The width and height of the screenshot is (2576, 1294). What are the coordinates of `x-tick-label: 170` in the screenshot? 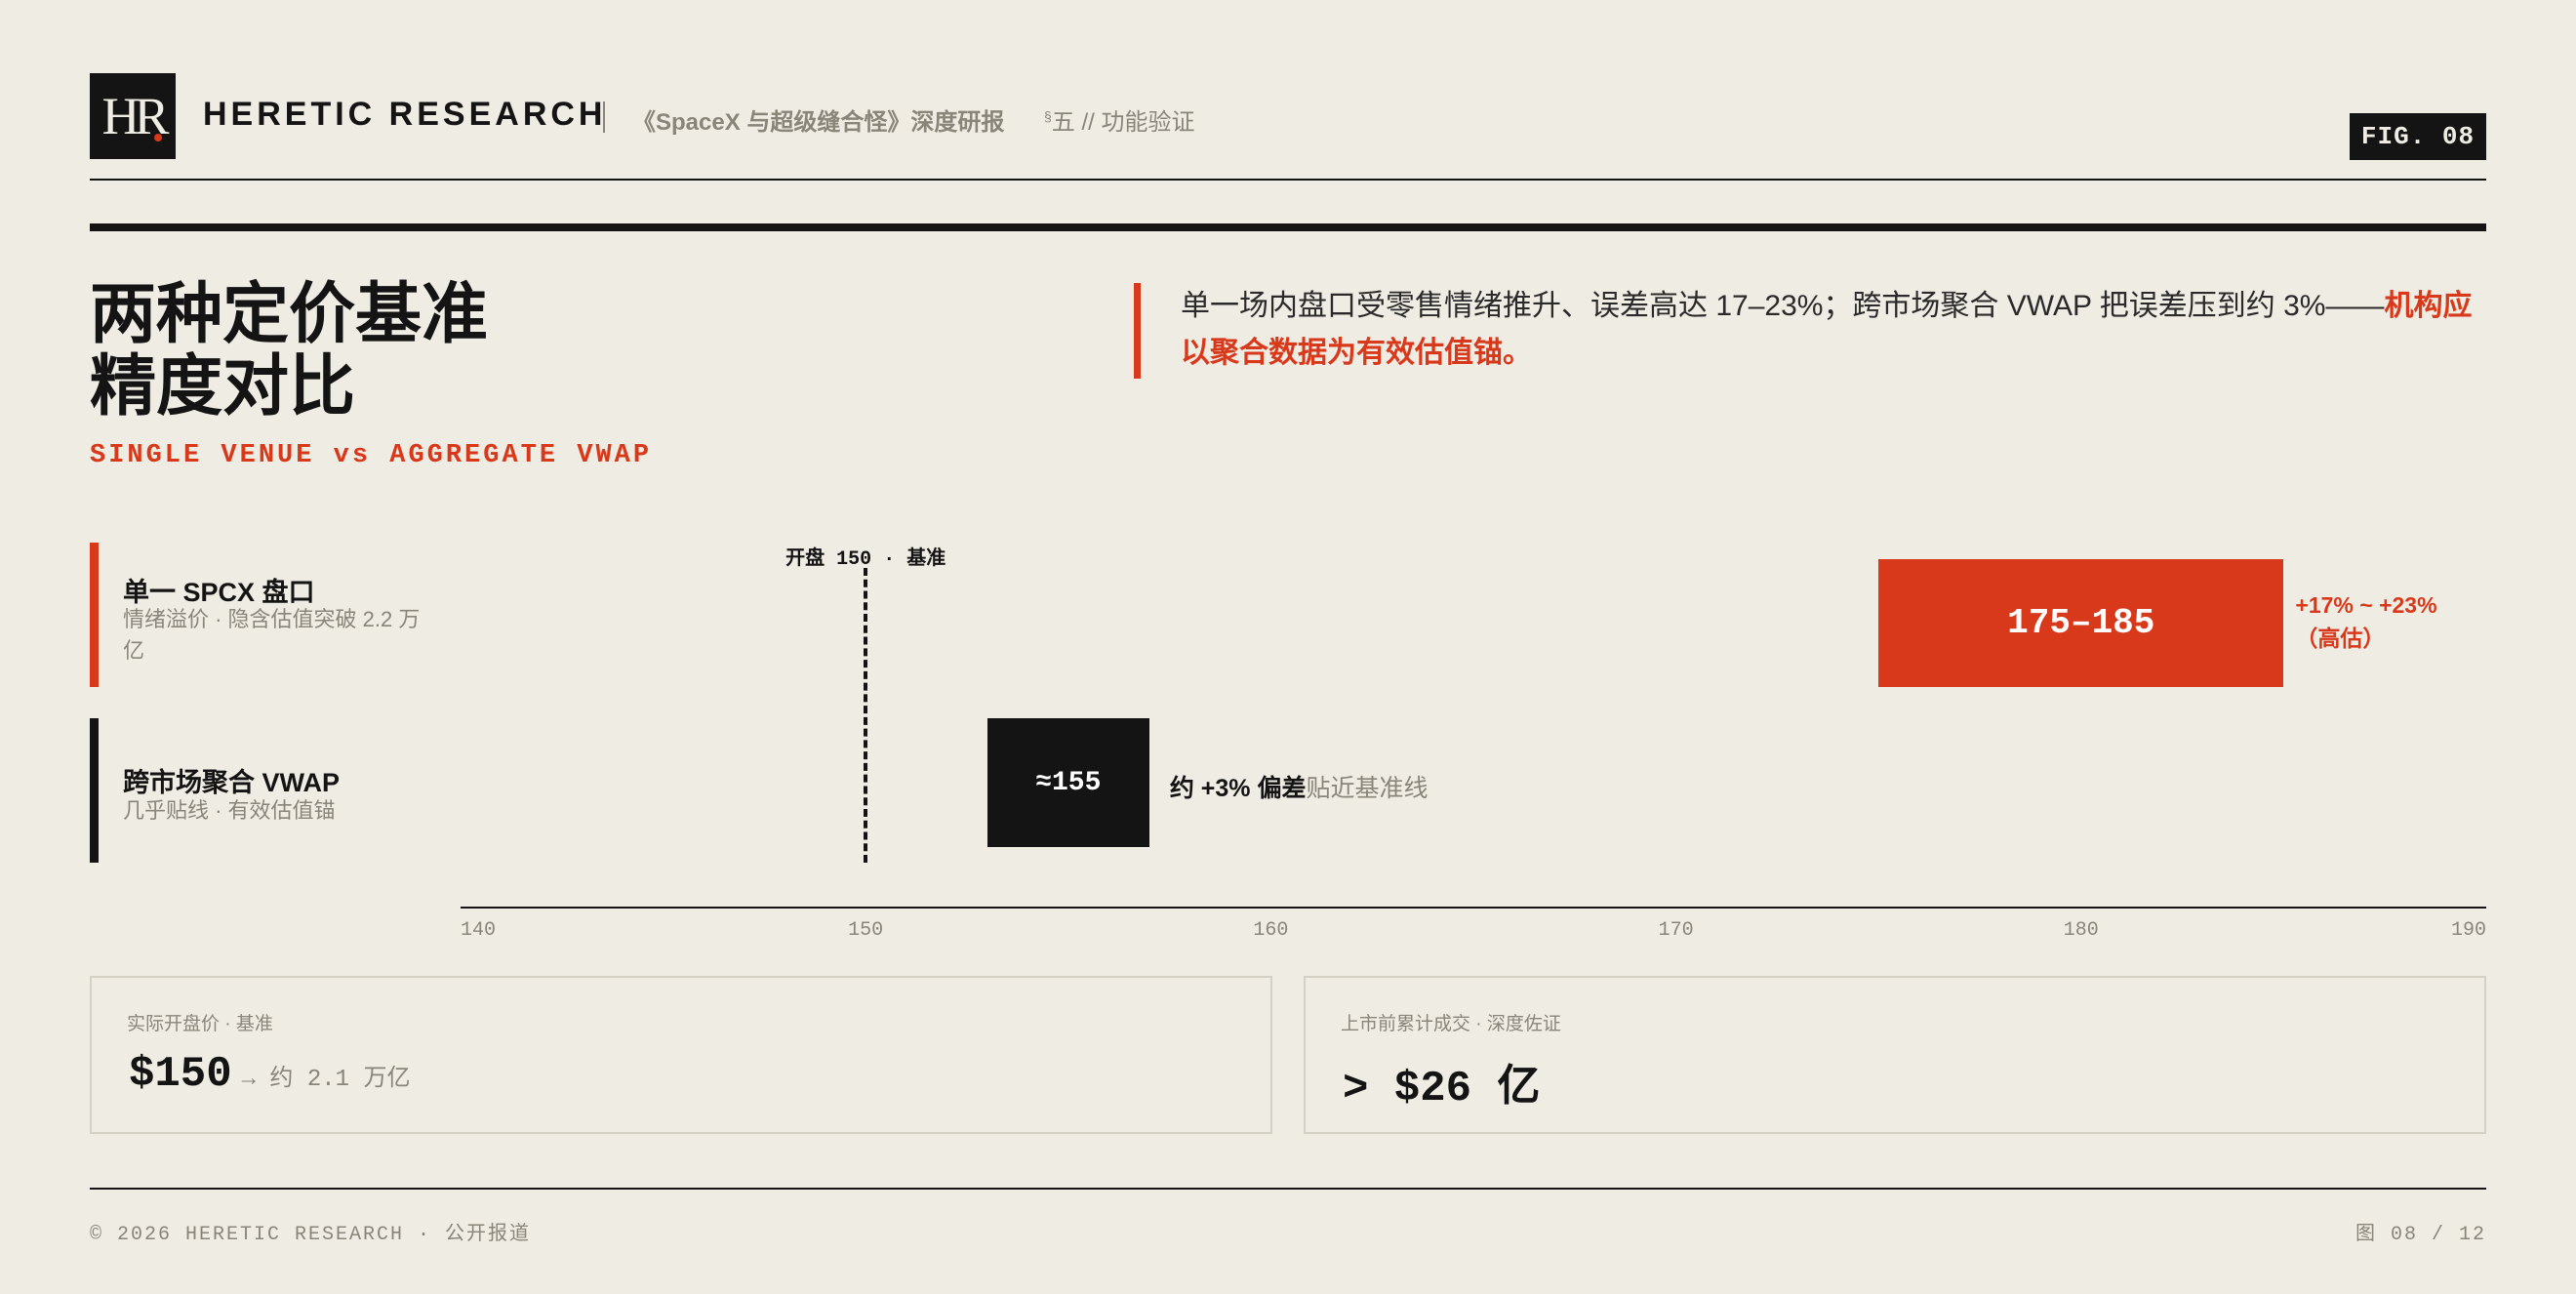 It's located at (1676, 930).